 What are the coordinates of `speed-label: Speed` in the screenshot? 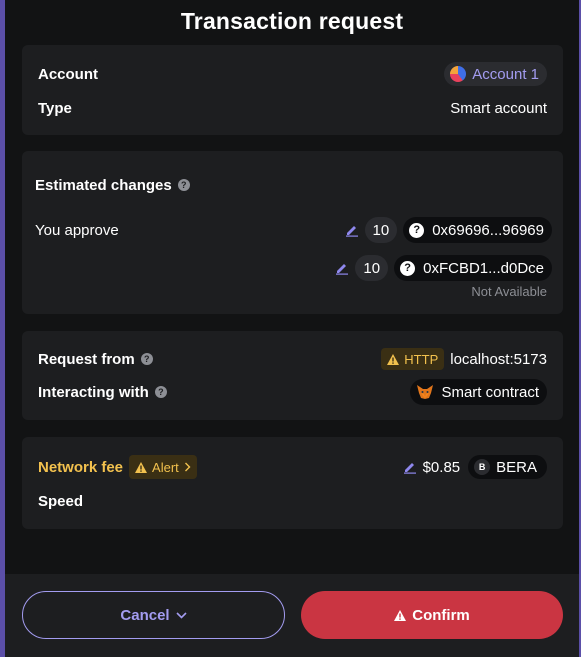 It's located at (61, 501).